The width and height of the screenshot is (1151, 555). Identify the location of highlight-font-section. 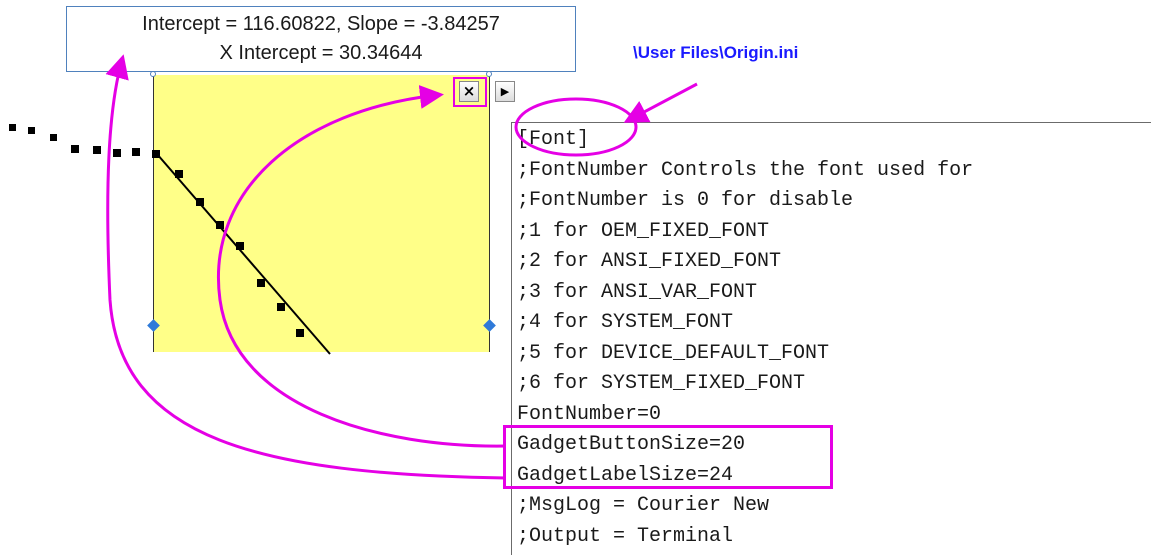
(576, 127).